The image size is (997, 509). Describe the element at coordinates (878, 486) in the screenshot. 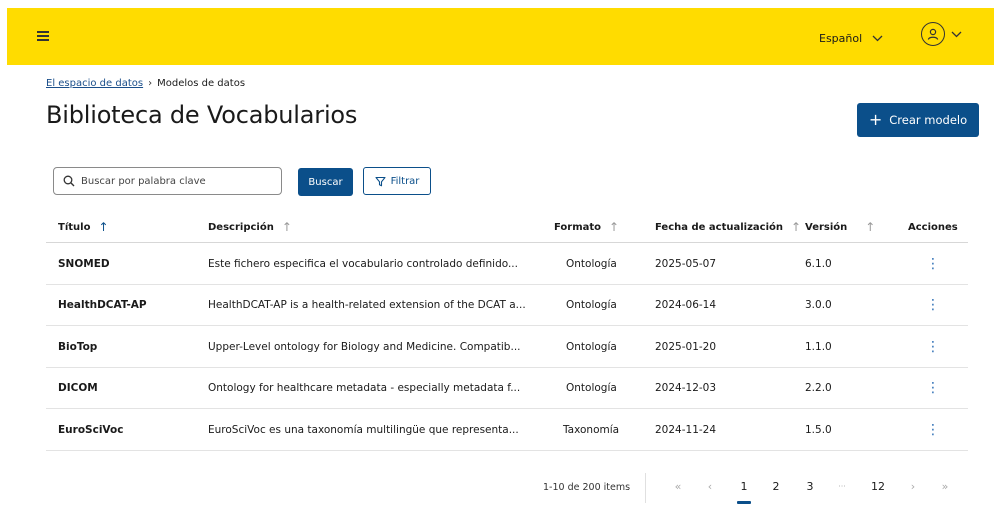

I see `page-12-button: 12` at that location.